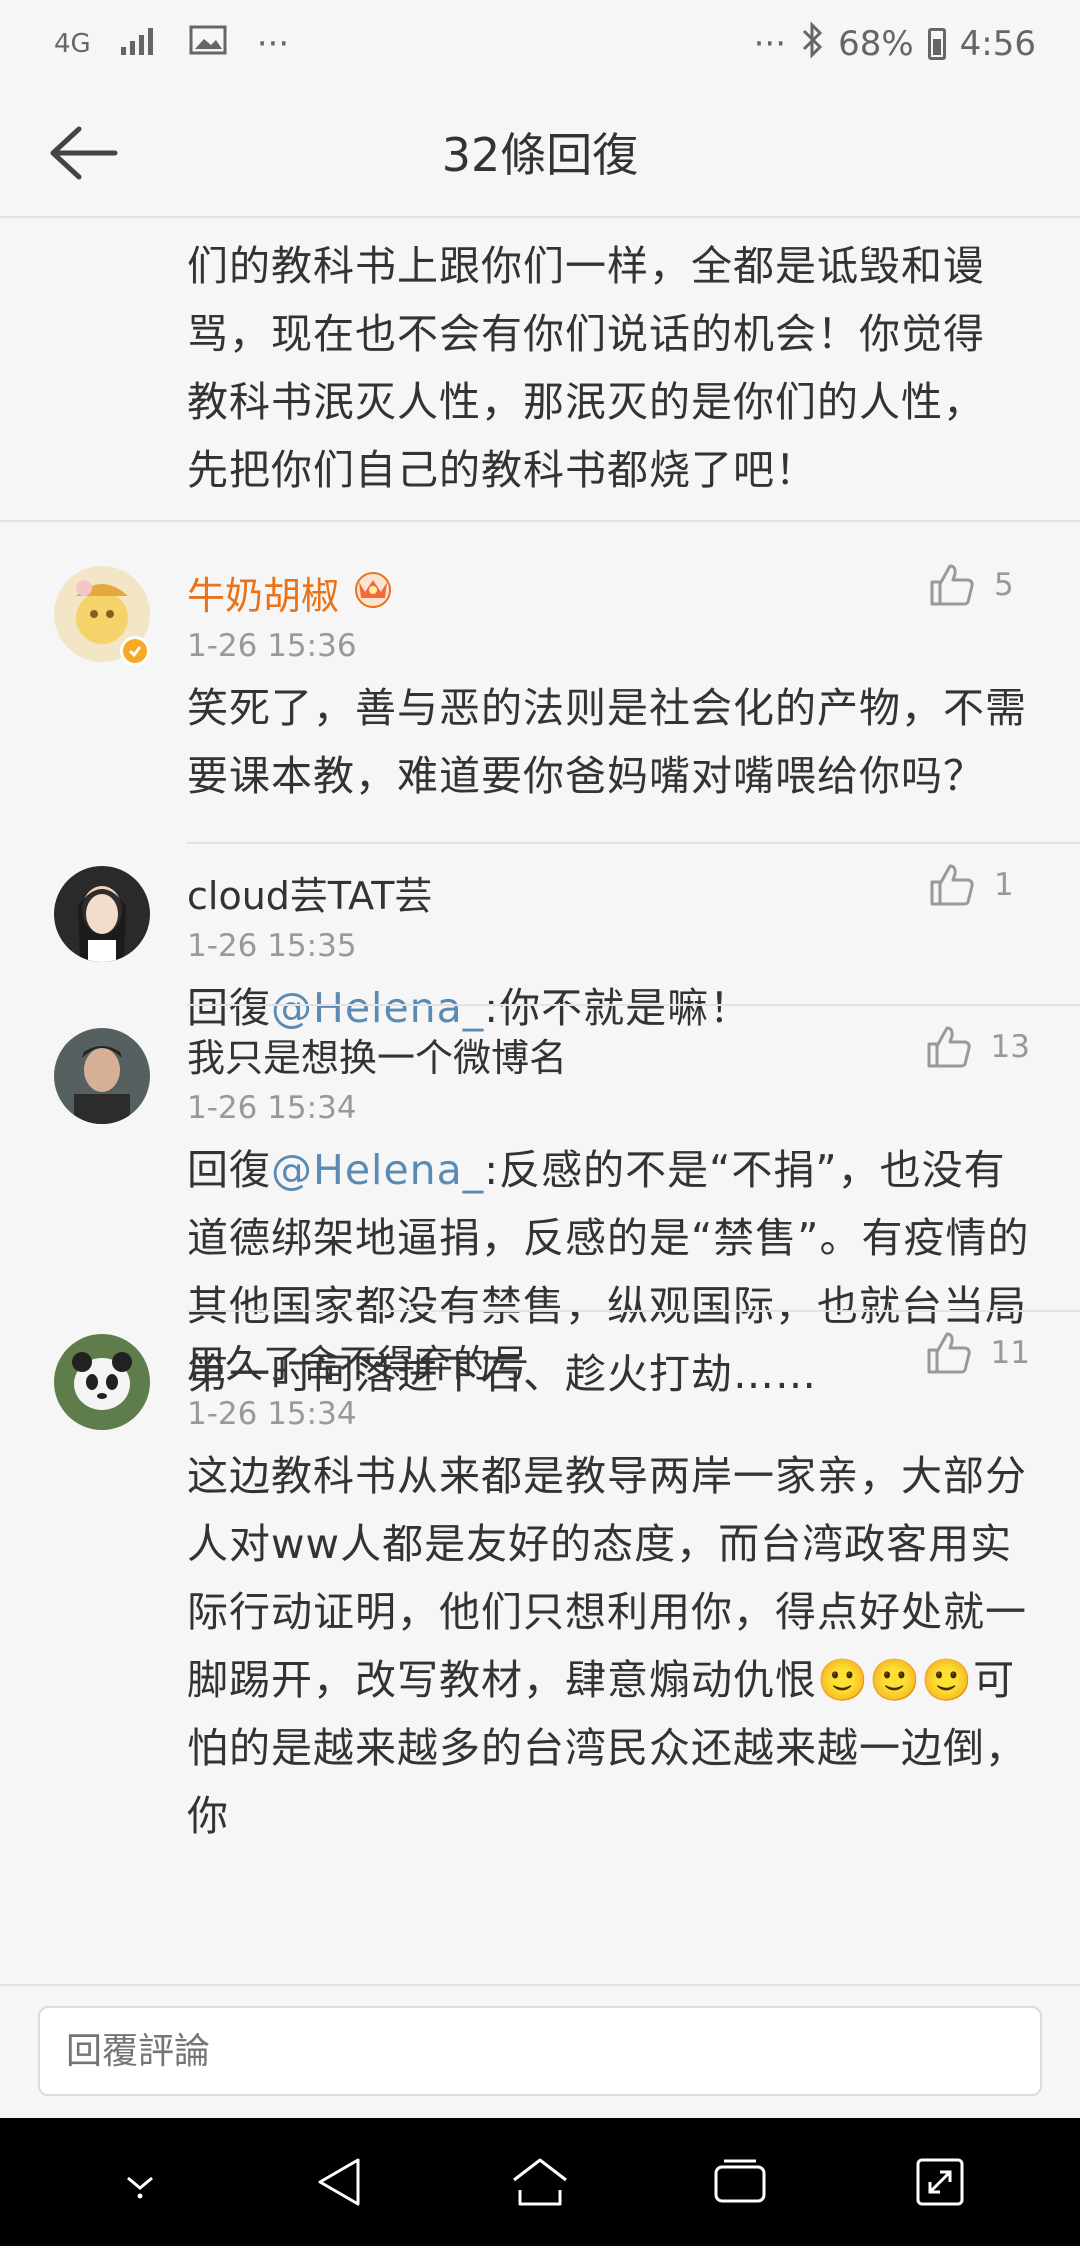  What do you see at coordinates (84, 153) in the screenshot?
I see `arrow-left-icon` at bounding box center [84, 153].